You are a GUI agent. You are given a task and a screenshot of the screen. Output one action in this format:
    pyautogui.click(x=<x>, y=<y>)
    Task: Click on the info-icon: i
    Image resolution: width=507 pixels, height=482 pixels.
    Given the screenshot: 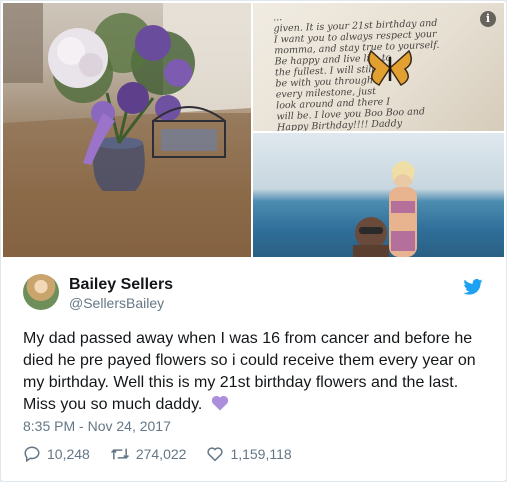 What is the action you would take?
    pyautogui.click(x=488, y=19)
    